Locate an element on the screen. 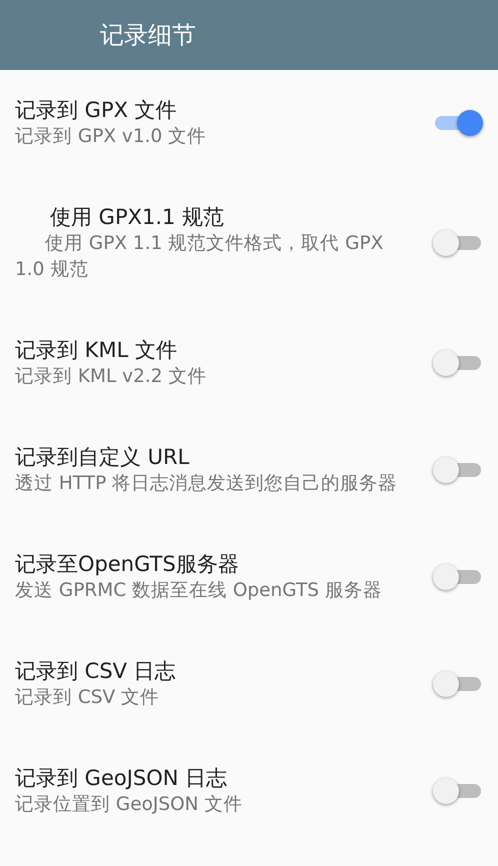  setting-summary: 发送 GPRMC 数据至在线 OpenGTS 服务器 is located at coordinates (199, 591).